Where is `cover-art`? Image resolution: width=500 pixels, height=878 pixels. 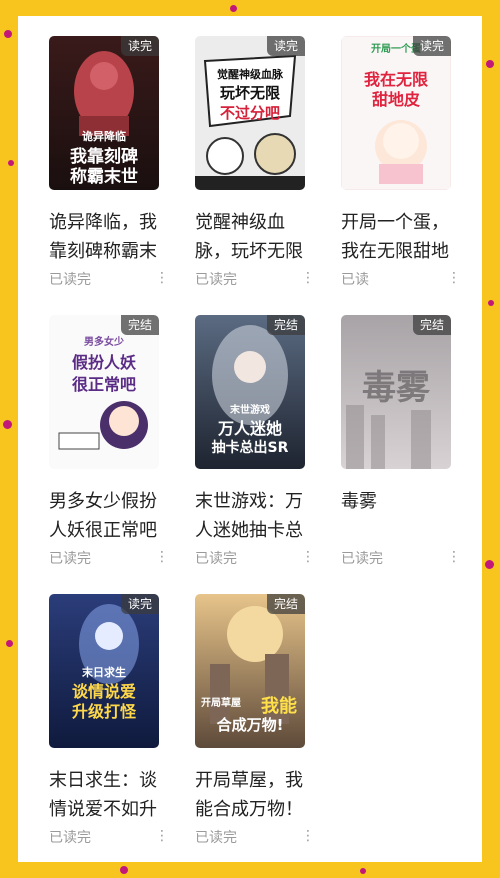 cover-art is located at coordinates (396, 113).